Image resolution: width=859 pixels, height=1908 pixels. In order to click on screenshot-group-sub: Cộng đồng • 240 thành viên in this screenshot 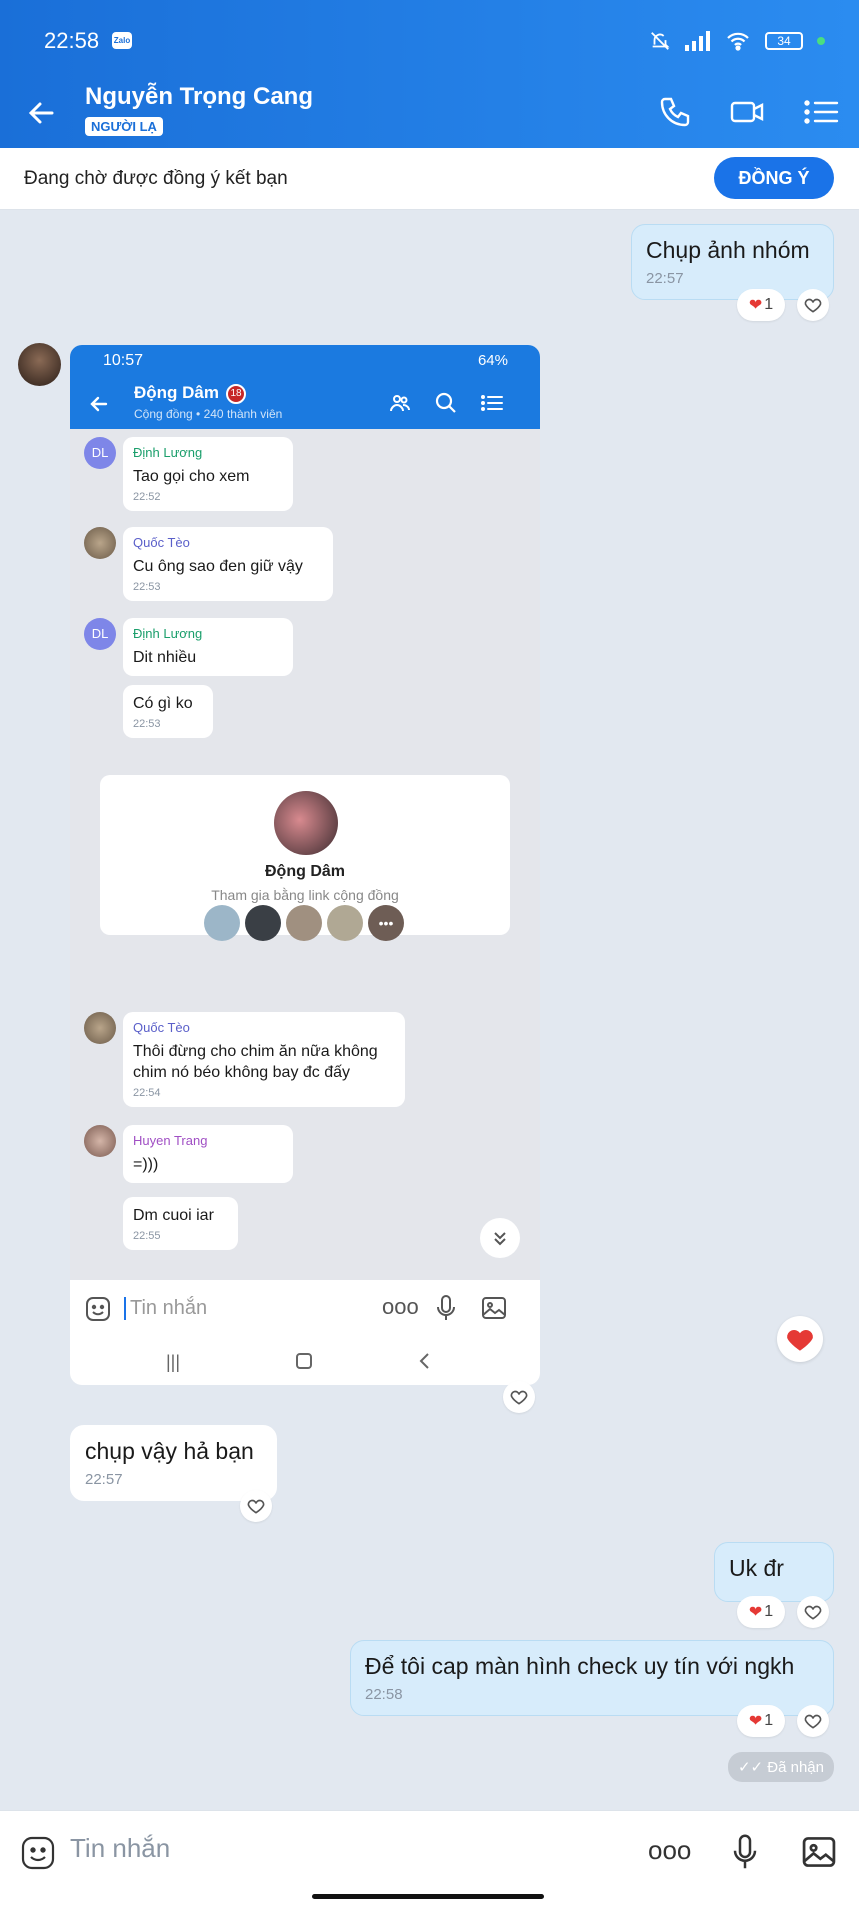, I will do `click(208, 414)`.